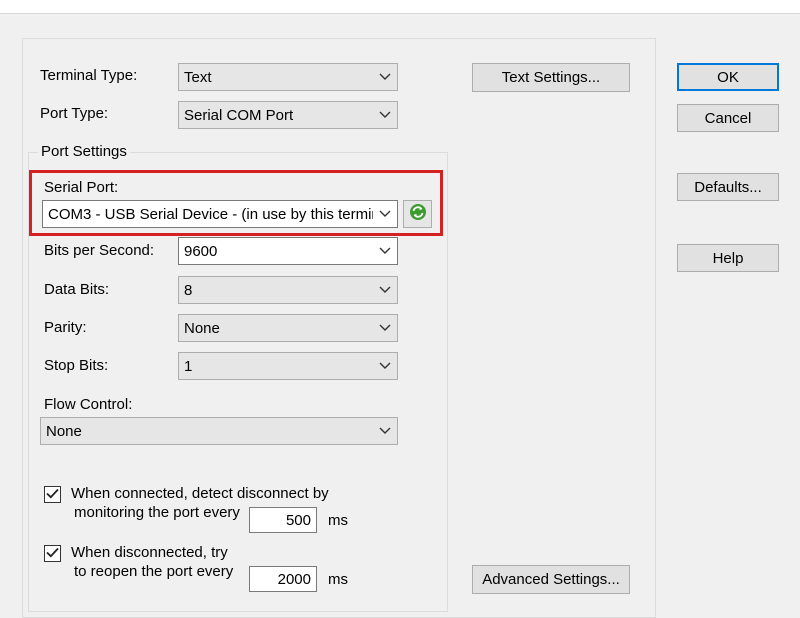 The image size is (800, 618). Describe the element at coordinates (202, 328) in the screenshot. I see `parity-value: None` at that location.